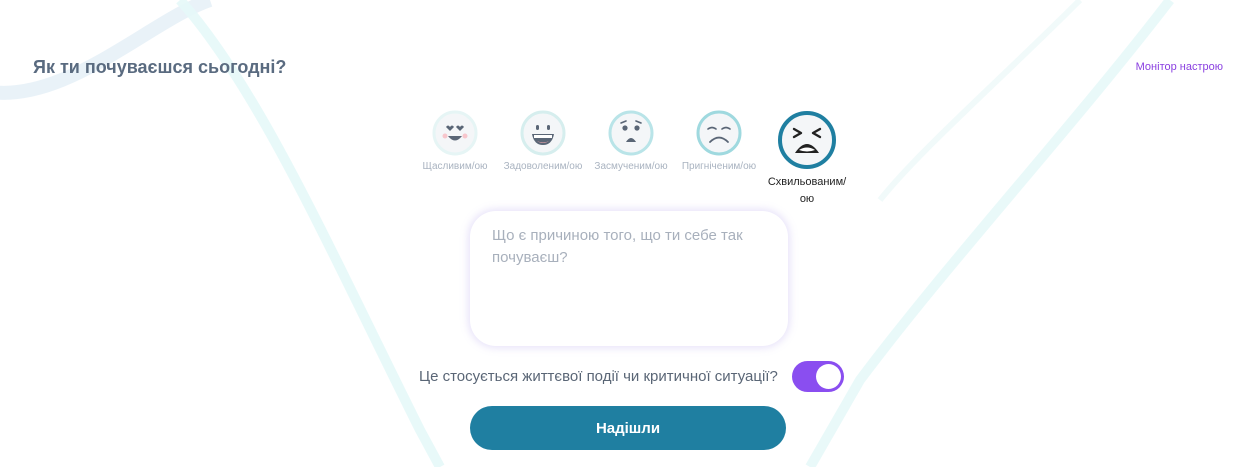 This screenshot has width=1256, height=467. Describe the element at coordinates (828, 376) in the screenshot. I see `toggle-knob` at that location.